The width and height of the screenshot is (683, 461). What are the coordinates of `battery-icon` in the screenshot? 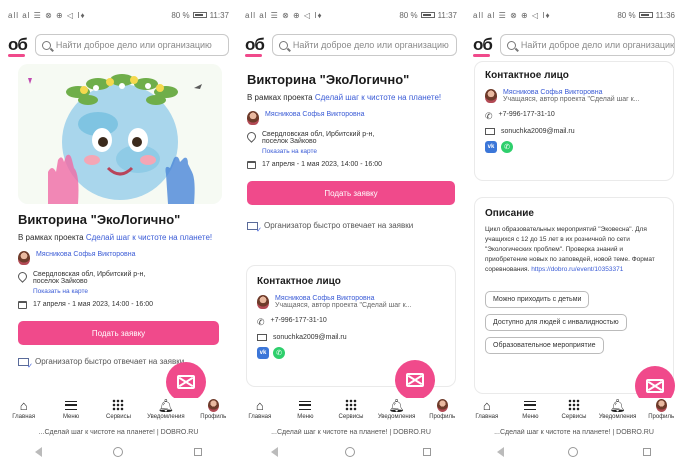 It's located at (645, 15).